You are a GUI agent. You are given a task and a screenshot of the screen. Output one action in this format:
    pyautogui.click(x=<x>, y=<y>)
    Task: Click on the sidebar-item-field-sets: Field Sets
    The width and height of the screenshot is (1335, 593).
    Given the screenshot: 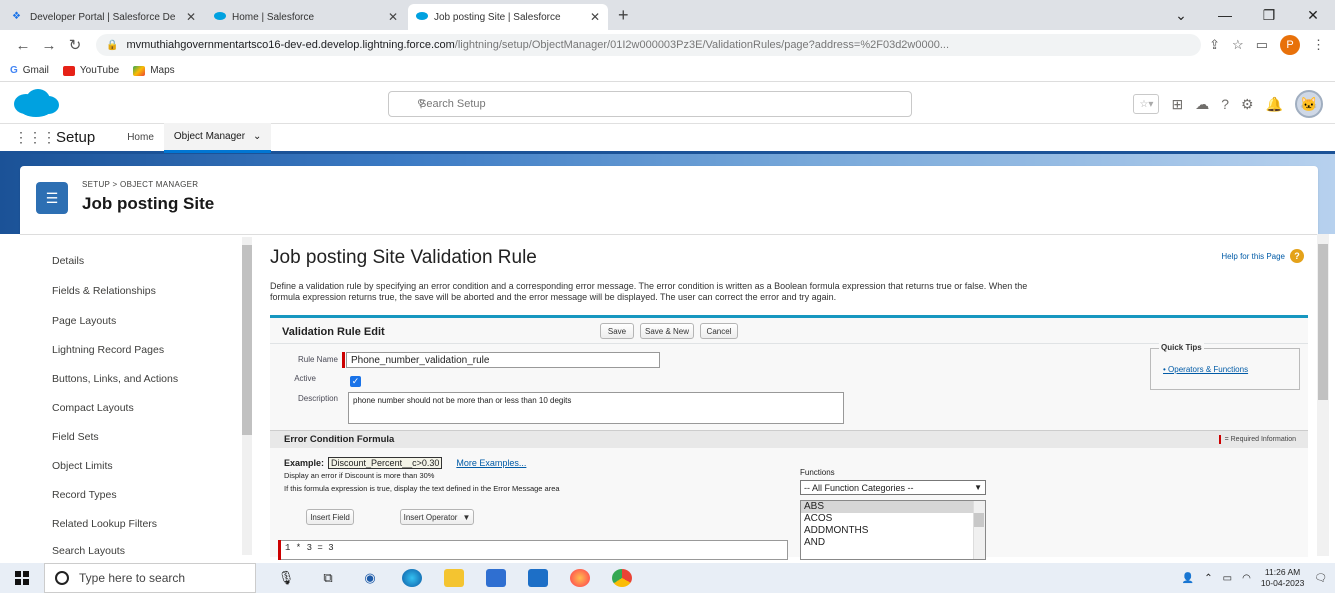 What is the action you would take?
    pyautogui.click(x=75, y=437)
    